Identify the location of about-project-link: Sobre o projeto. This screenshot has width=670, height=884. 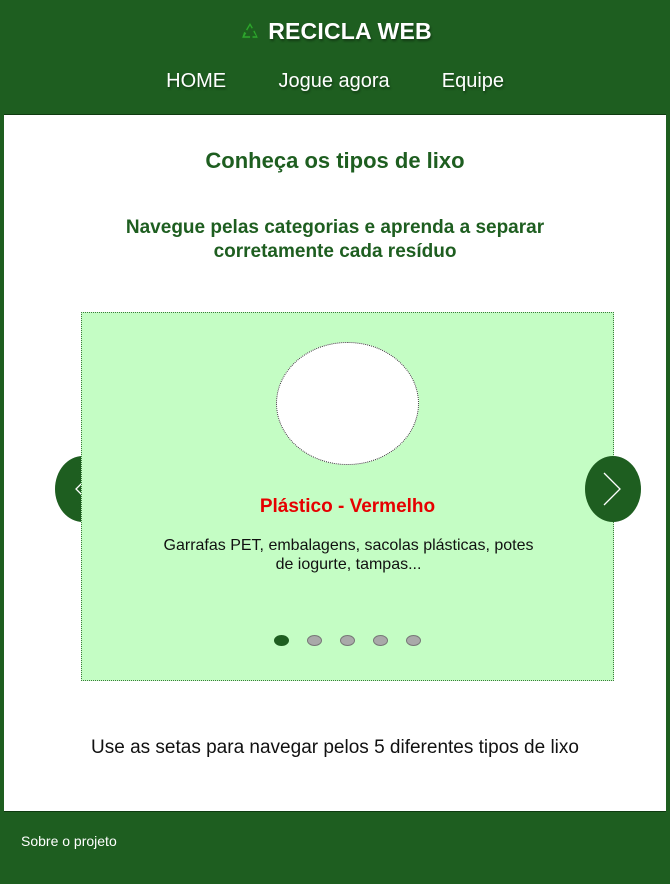
(69, 841).